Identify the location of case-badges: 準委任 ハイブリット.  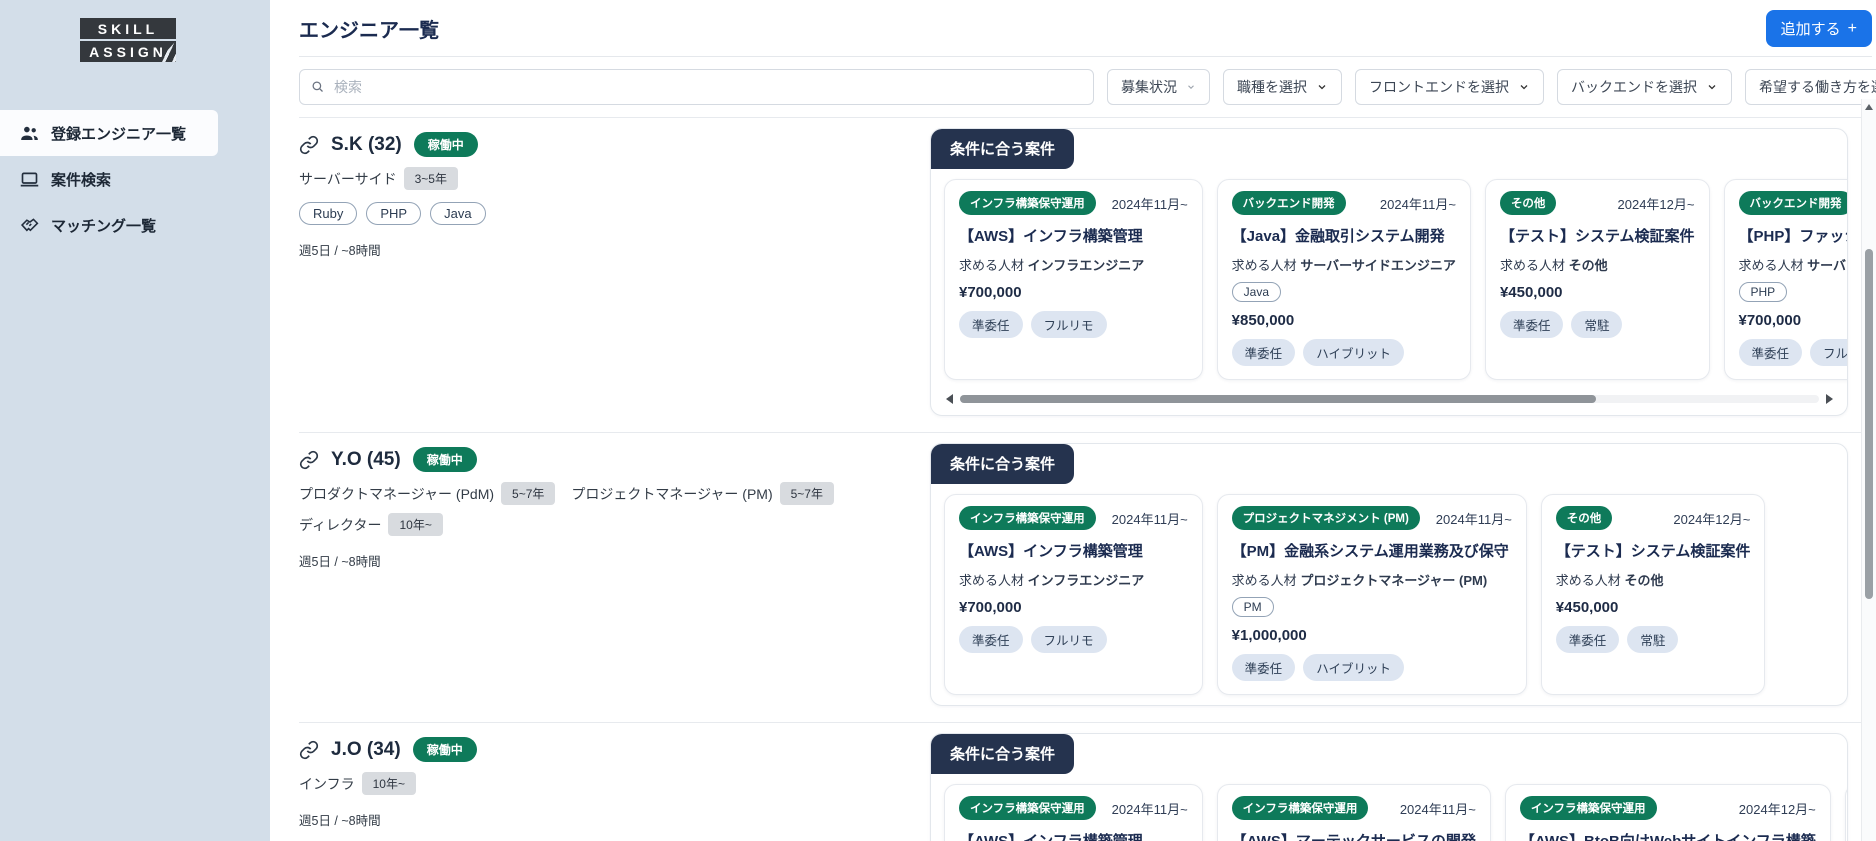
(1343, 352).